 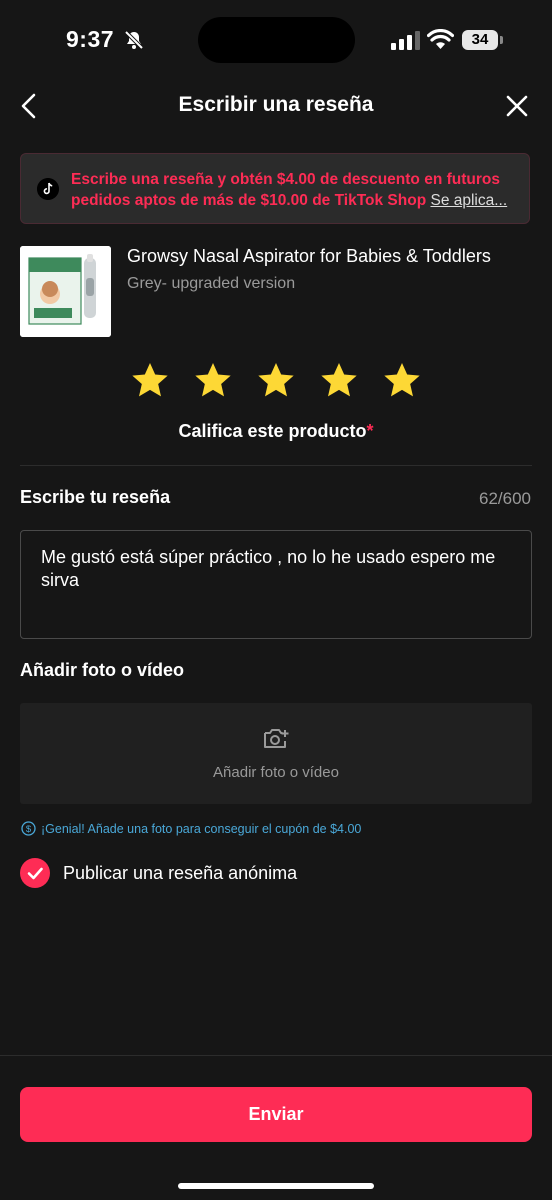 I want to click on coupon-dollar-icon: $, so click(x=28, y=828).